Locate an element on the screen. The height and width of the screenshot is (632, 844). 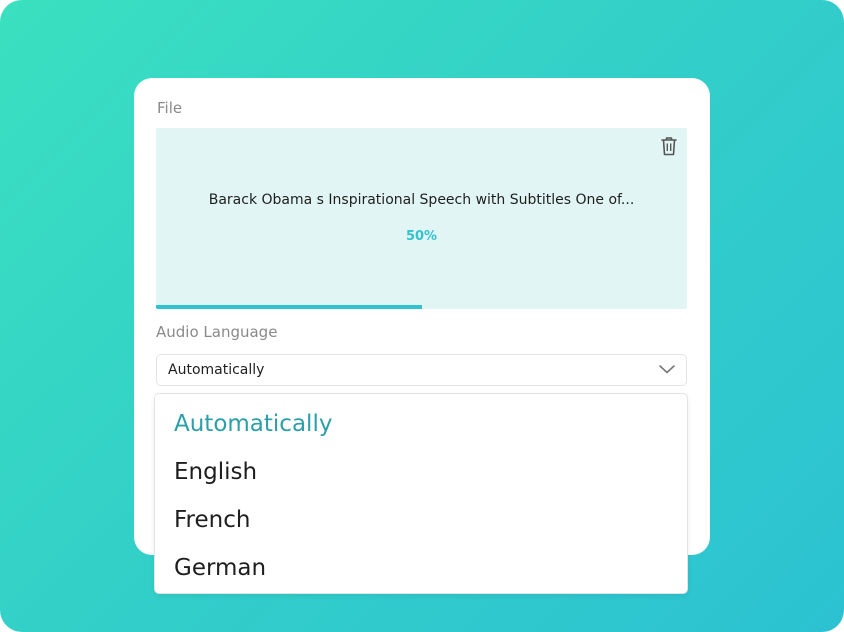
option-english: English is located at coordinates (215, 472).